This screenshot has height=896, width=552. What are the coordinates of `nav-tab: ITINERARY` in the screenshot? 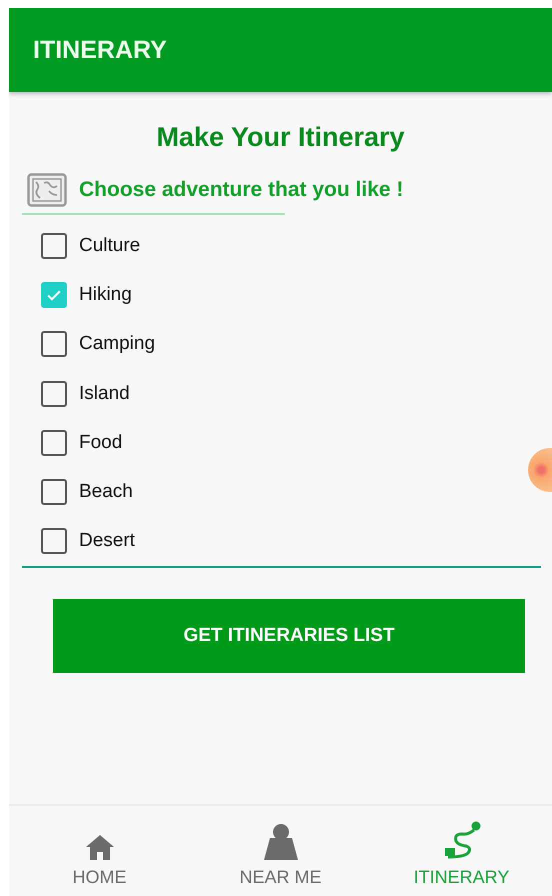 It's located at (461, 854).